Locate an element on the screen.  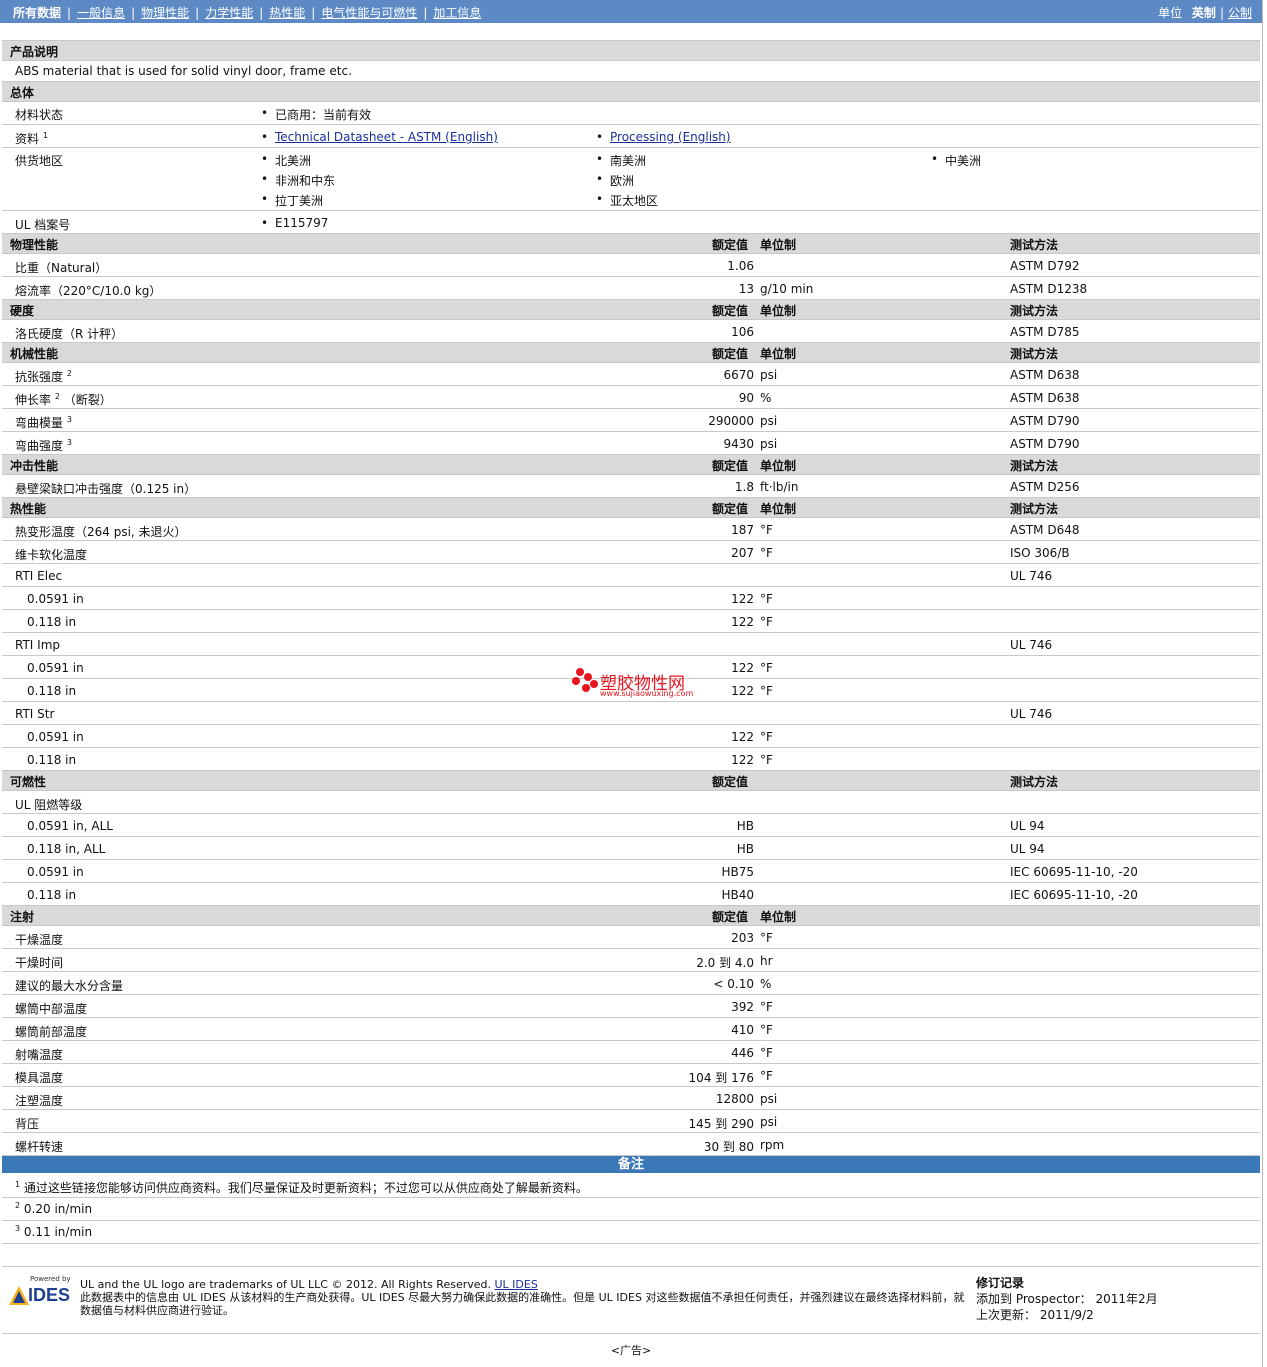
nav-all-data: 所有数据 is located at coordinates (37, 13).